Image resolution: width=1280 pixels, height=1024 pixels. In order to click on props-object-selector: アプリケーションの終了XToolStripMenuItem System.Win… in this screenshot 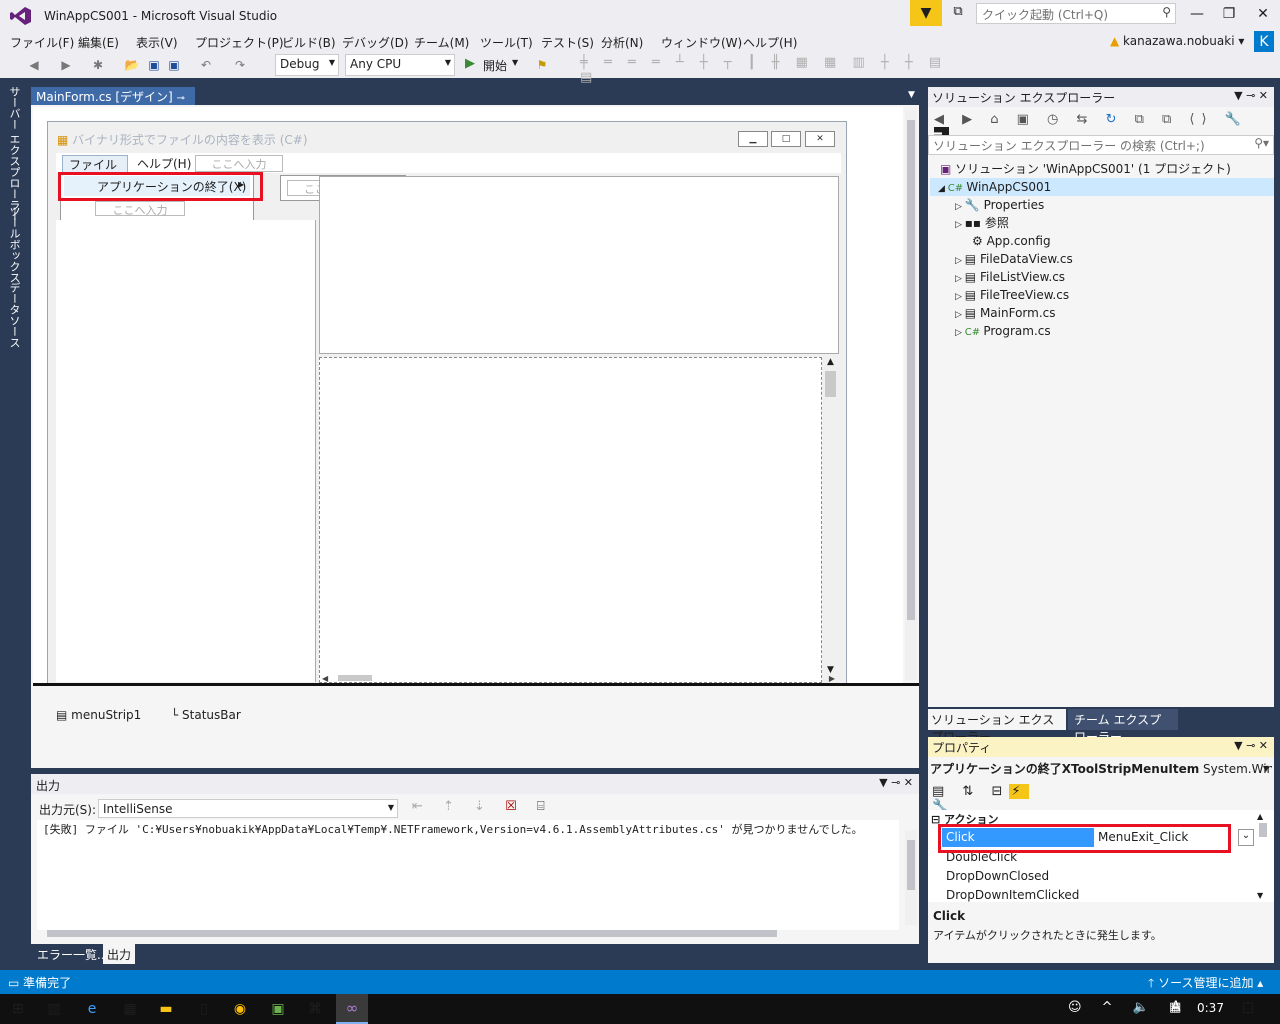, I will do `click(1101, 770)`.